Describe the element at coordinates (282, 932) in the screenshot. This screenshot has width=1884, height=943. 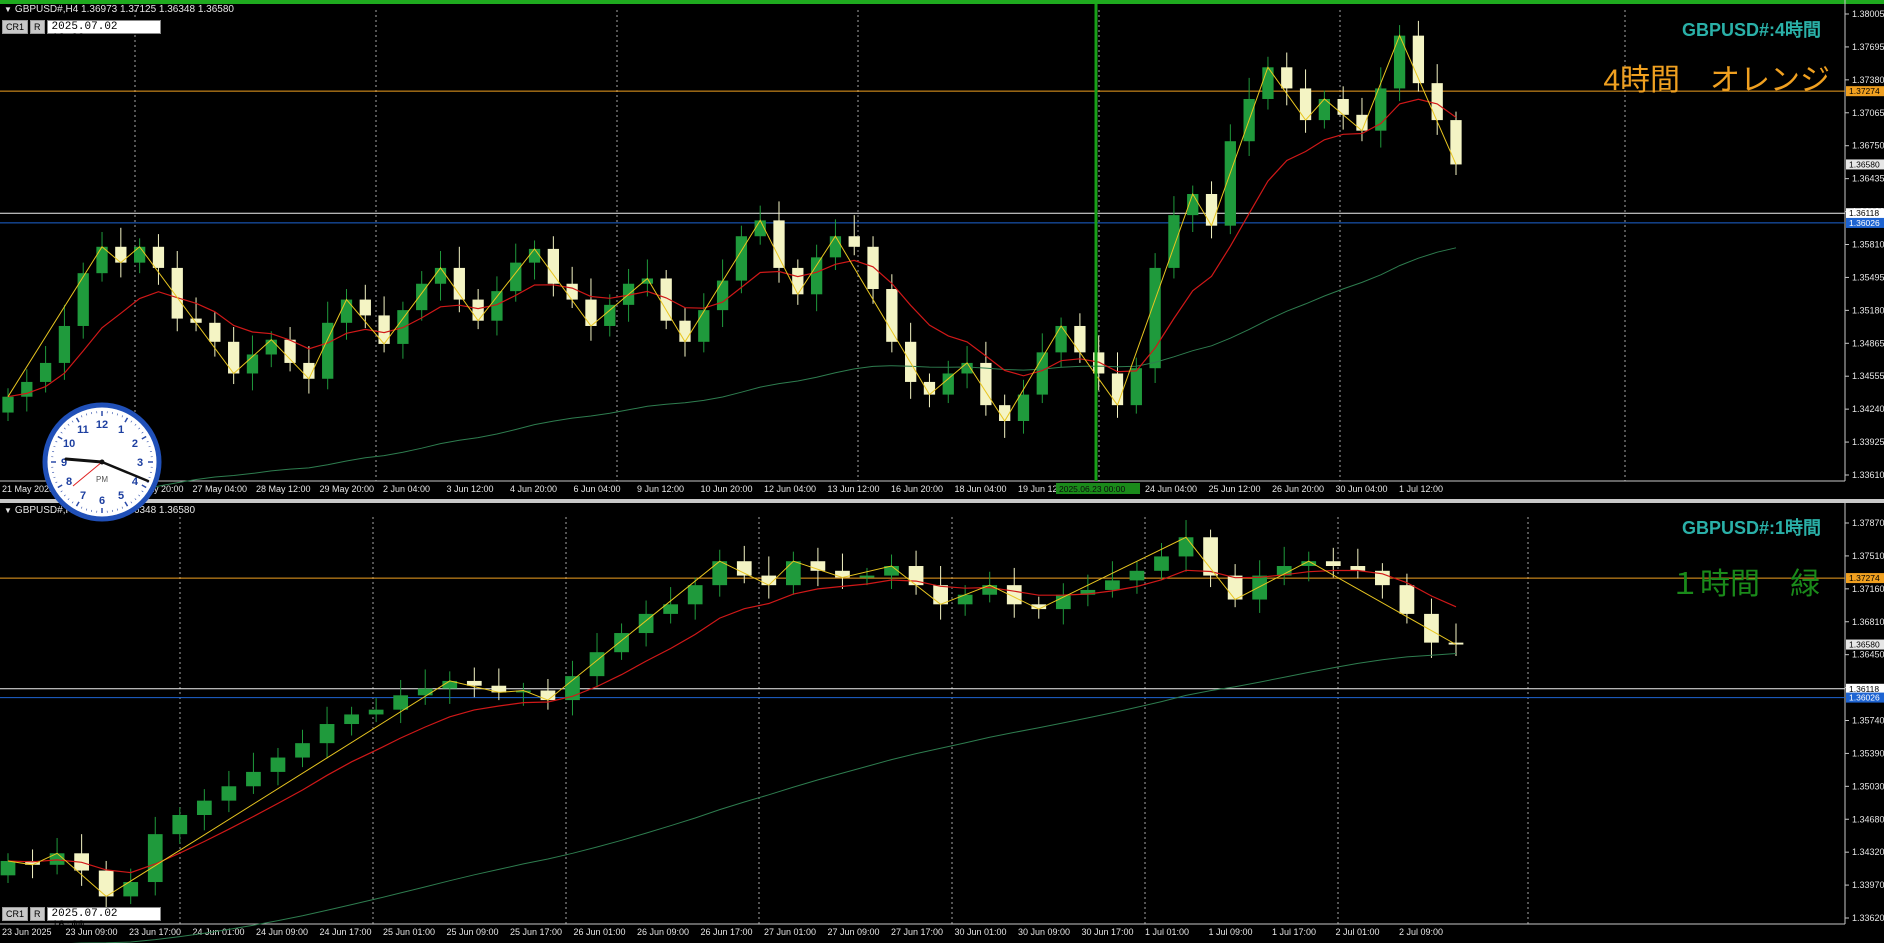
I see `time-axis-label: 24 Jun 09:00` at that location.